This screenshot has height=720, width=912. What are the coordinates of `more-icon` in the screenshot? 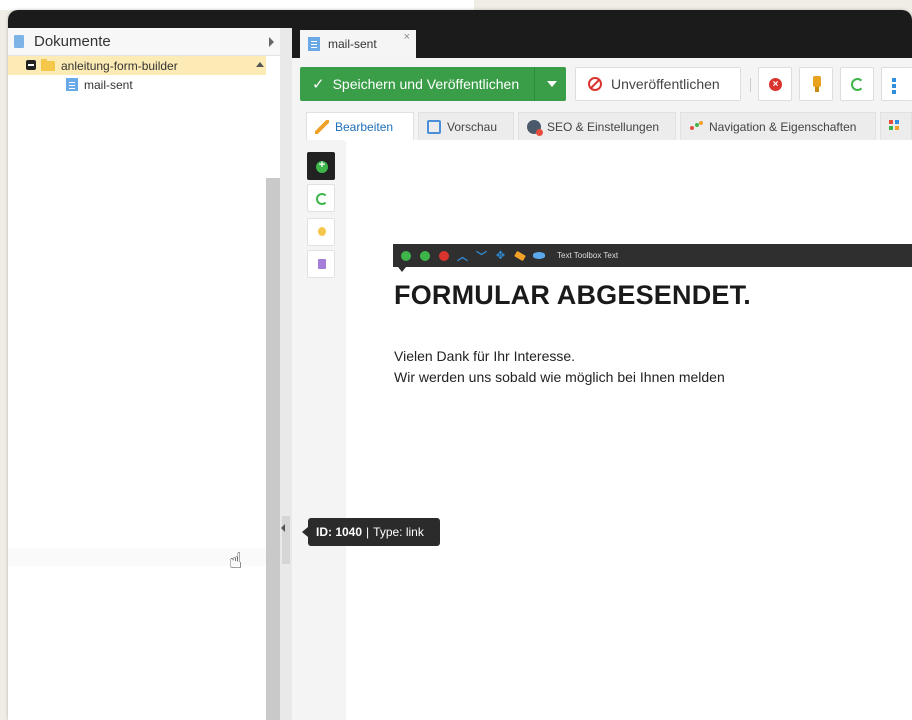 It's located at (894, 80).